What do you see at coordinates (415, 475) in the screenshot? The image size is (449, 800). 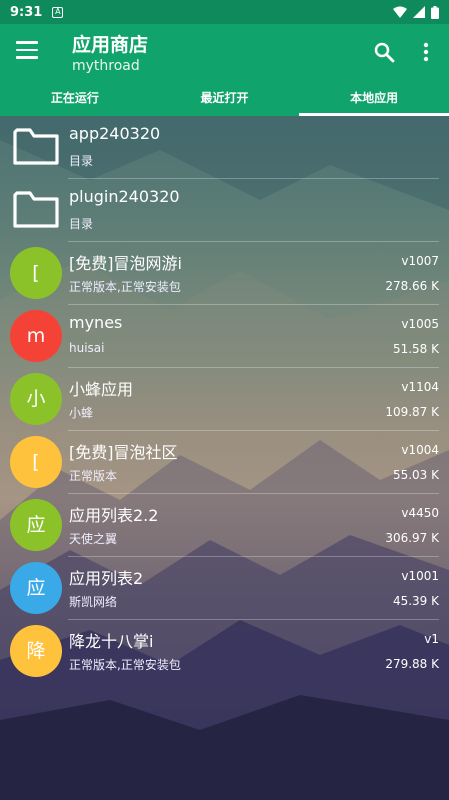 I see `app-size: 55.03 K` at bounding box center [415, 475].